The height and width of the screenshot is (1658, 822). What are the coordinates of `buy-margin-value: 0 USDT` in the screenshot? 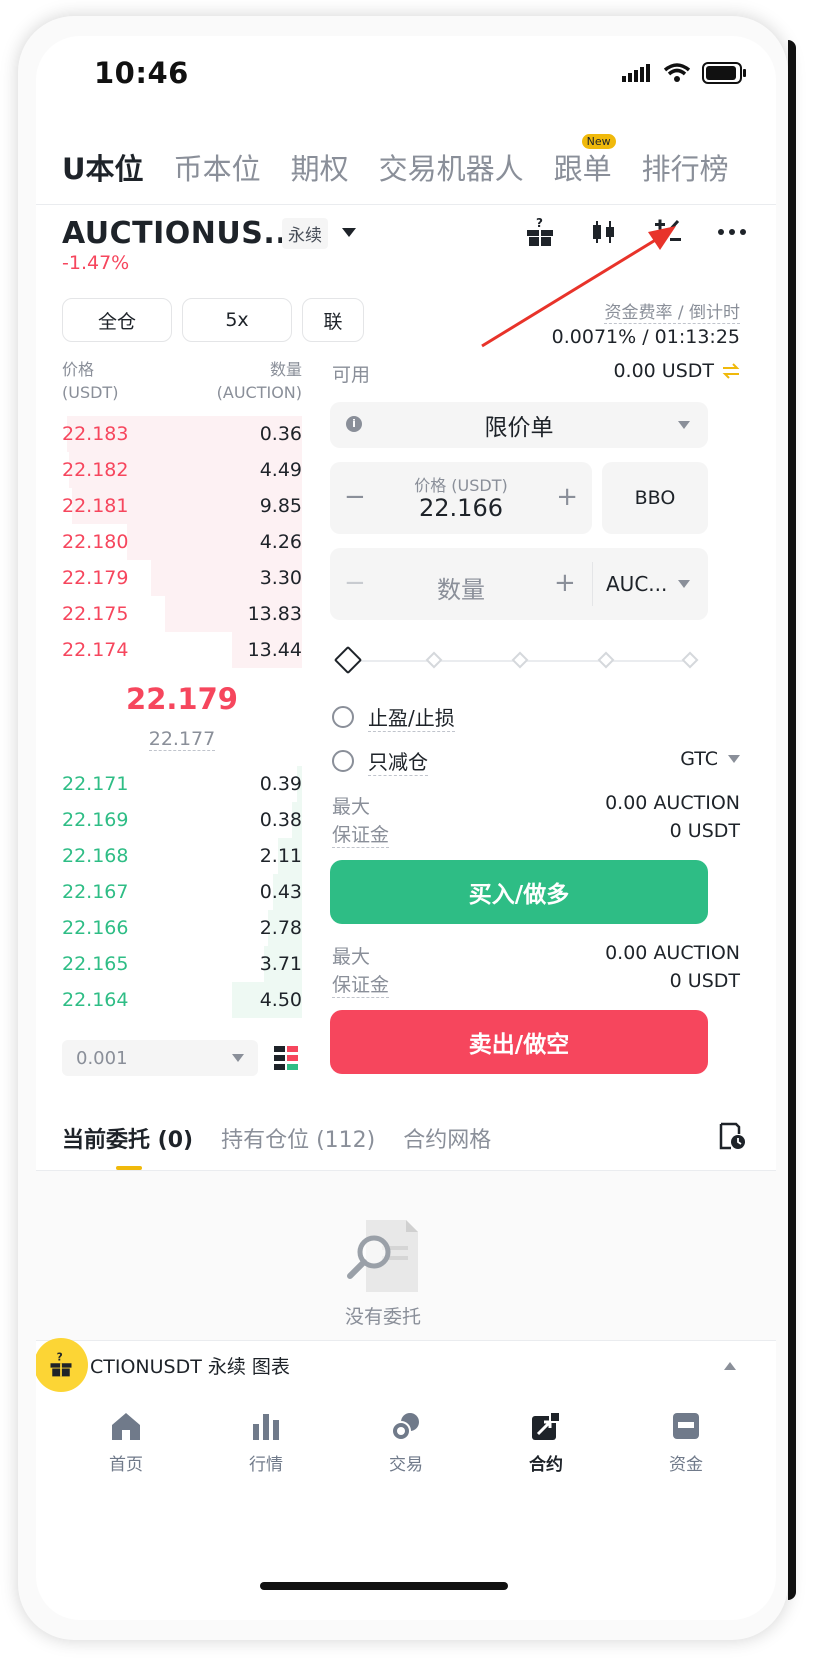 It's located at (704, 831).